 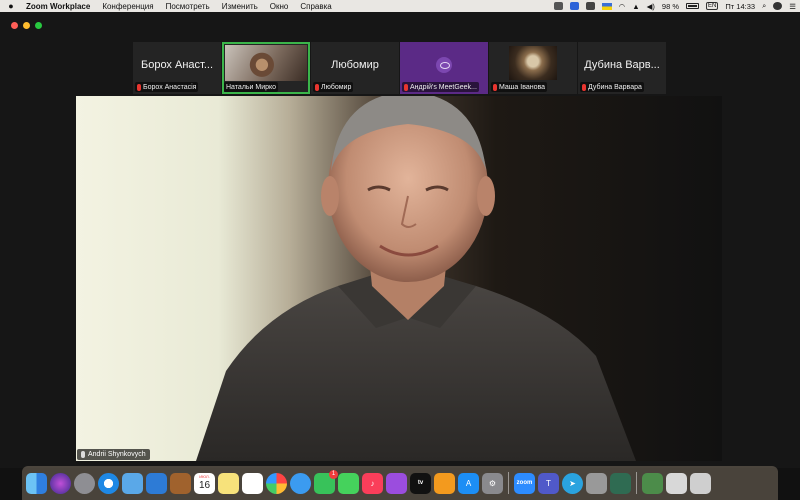 What do you see at coordinates (778, 6) in the screenshot?
I see `siri-icon` at bounding box center [778, 6].